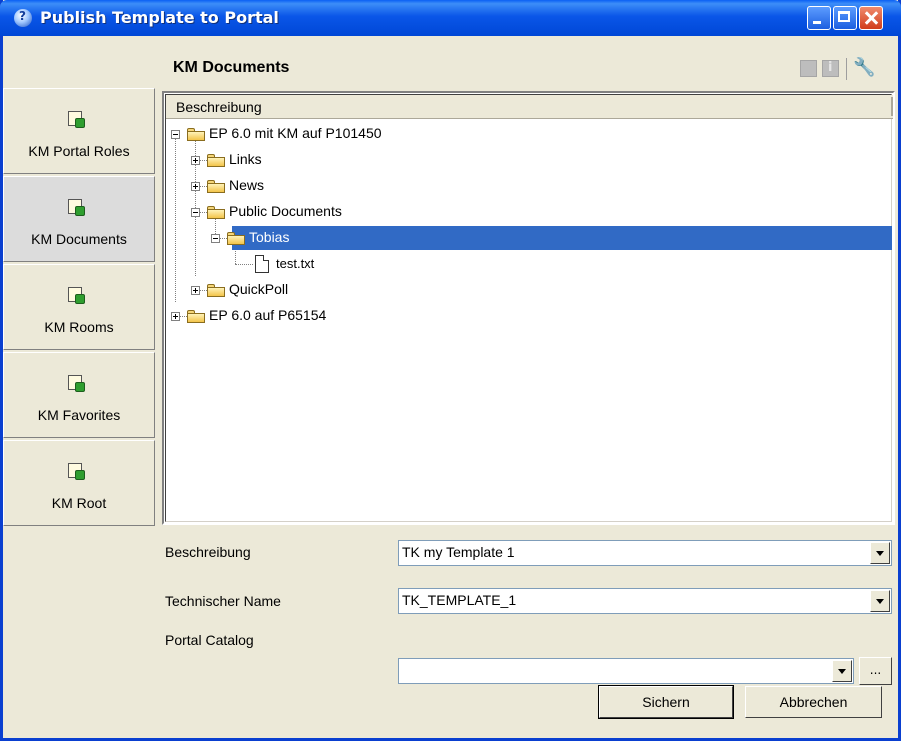  Describe the element at coordinates (269, 237) in the screenshot. I see `tree-node-label: Tobias` at that location.